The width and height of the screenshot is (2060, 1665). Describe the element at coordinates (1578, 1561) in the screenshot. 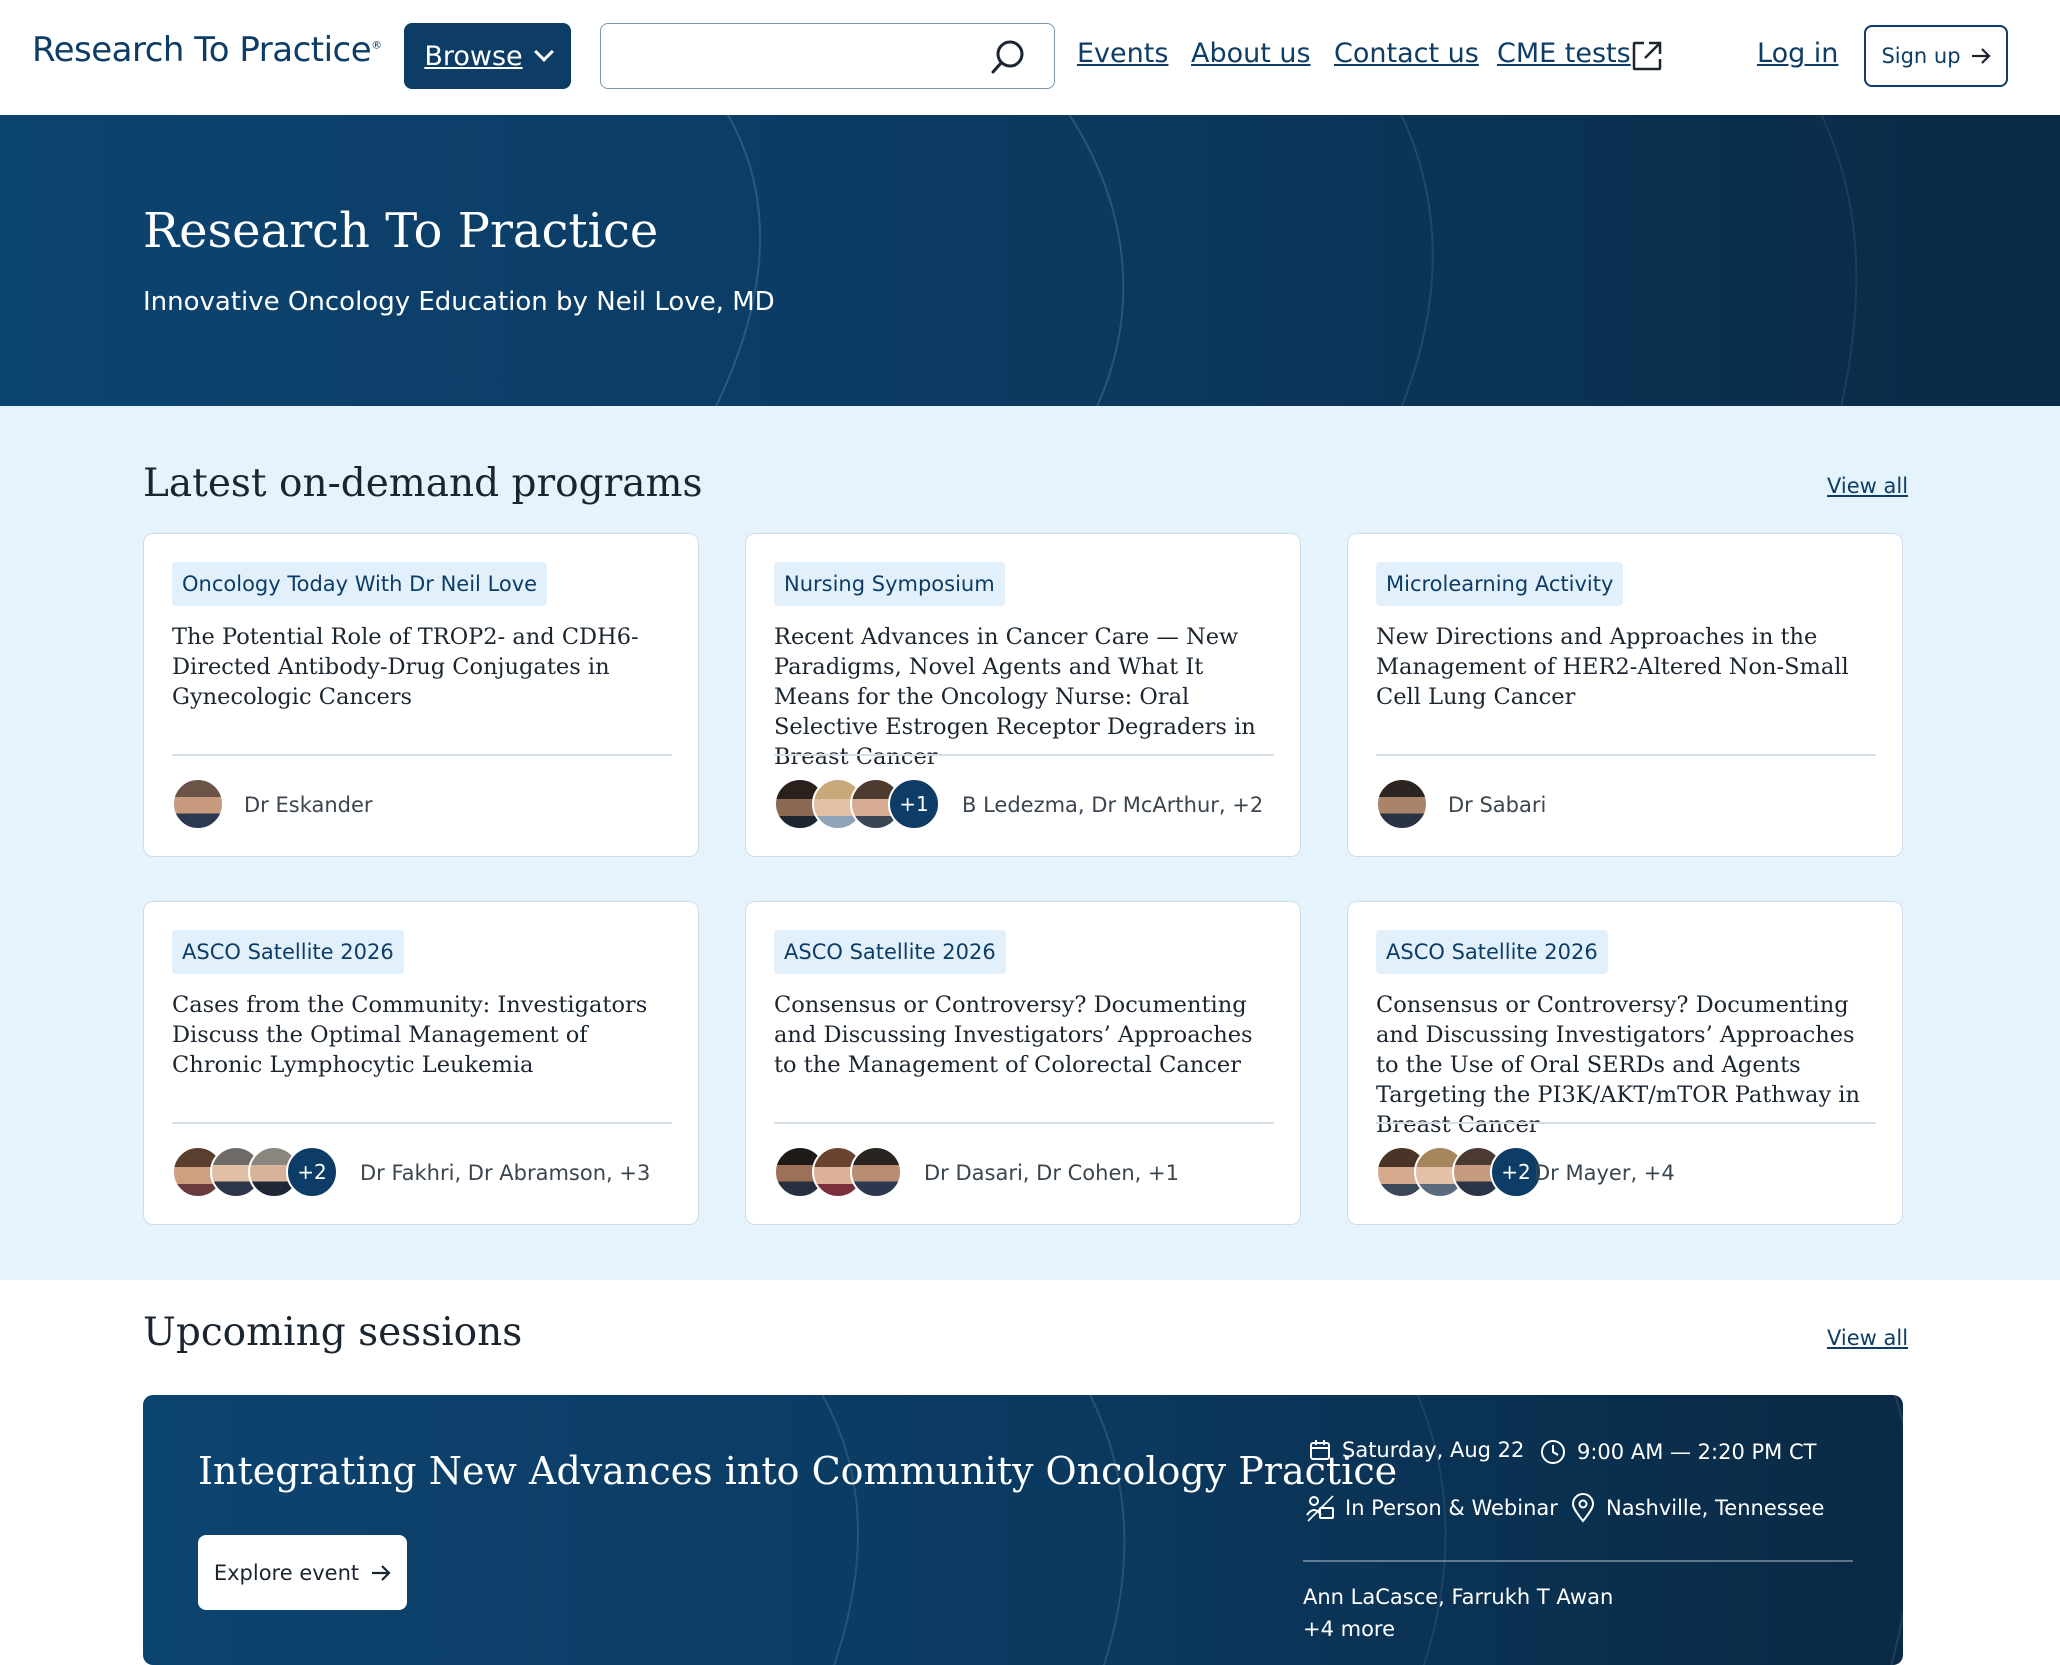

I see `event-meta-divider` at that location.